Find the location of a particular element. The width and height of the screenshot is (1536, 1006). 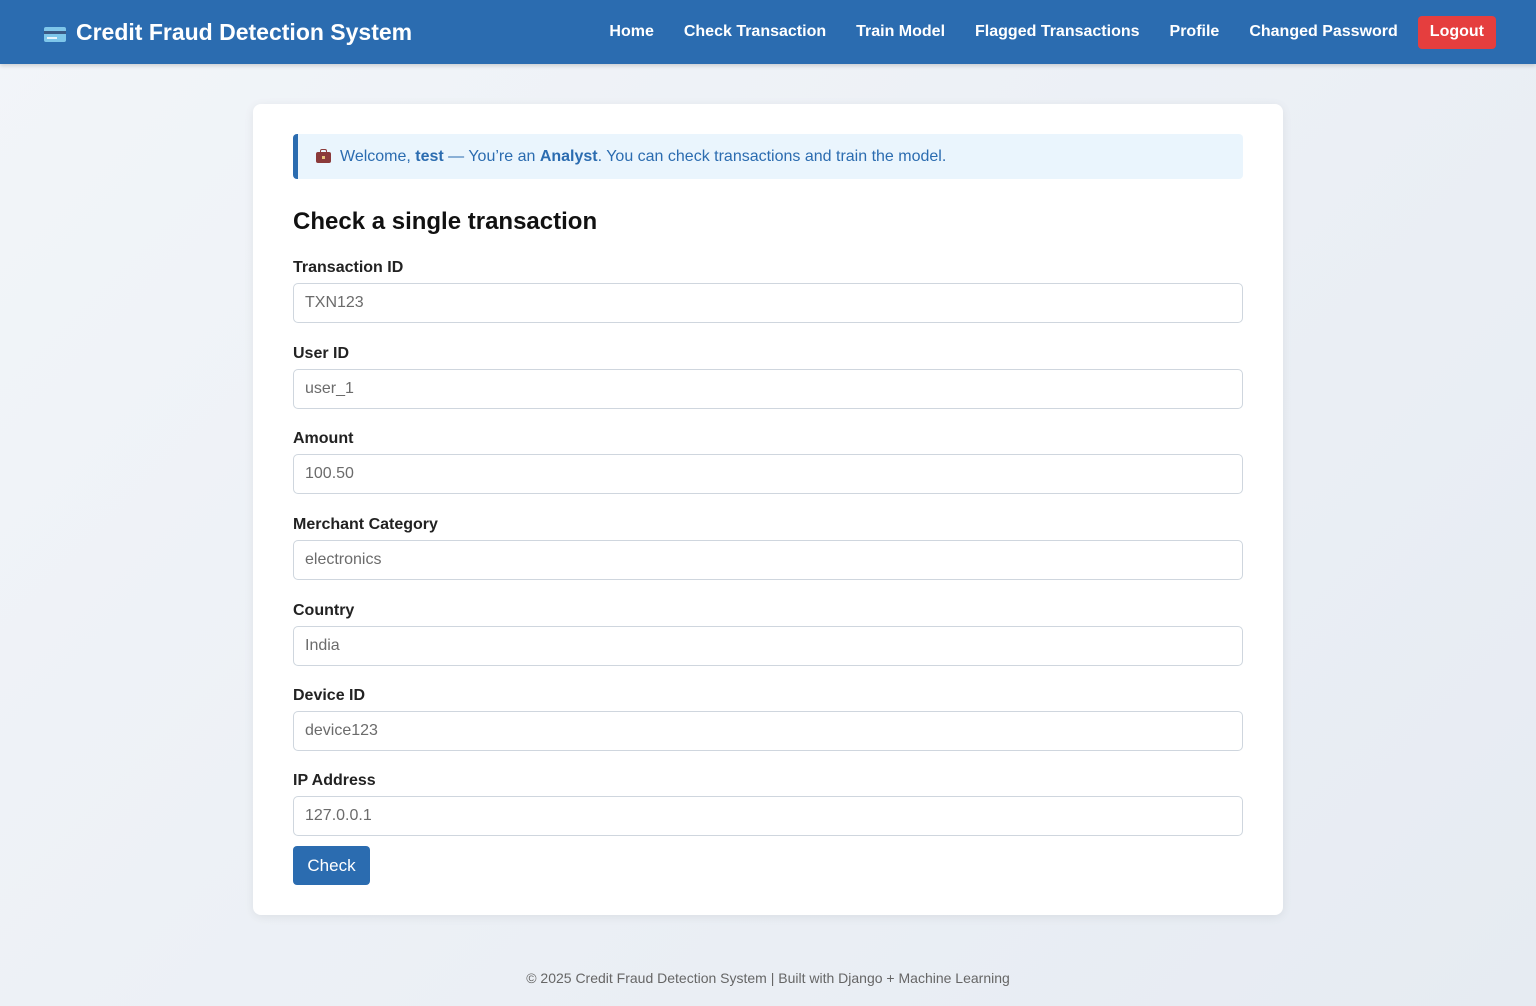

ip-address-label: IP Address is located at coordinates (334, 780).